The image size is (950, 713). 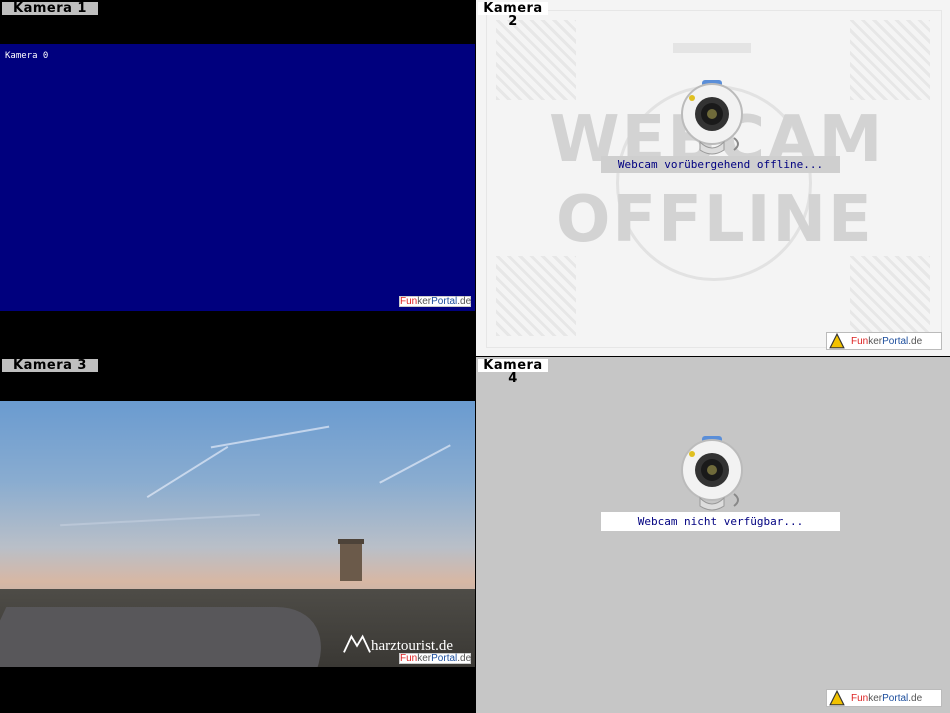 What do you see at coordinates (513, 372) in the screenshot?
I see `camera-4-label: Kamera 4` at bounding box center [513, 372].